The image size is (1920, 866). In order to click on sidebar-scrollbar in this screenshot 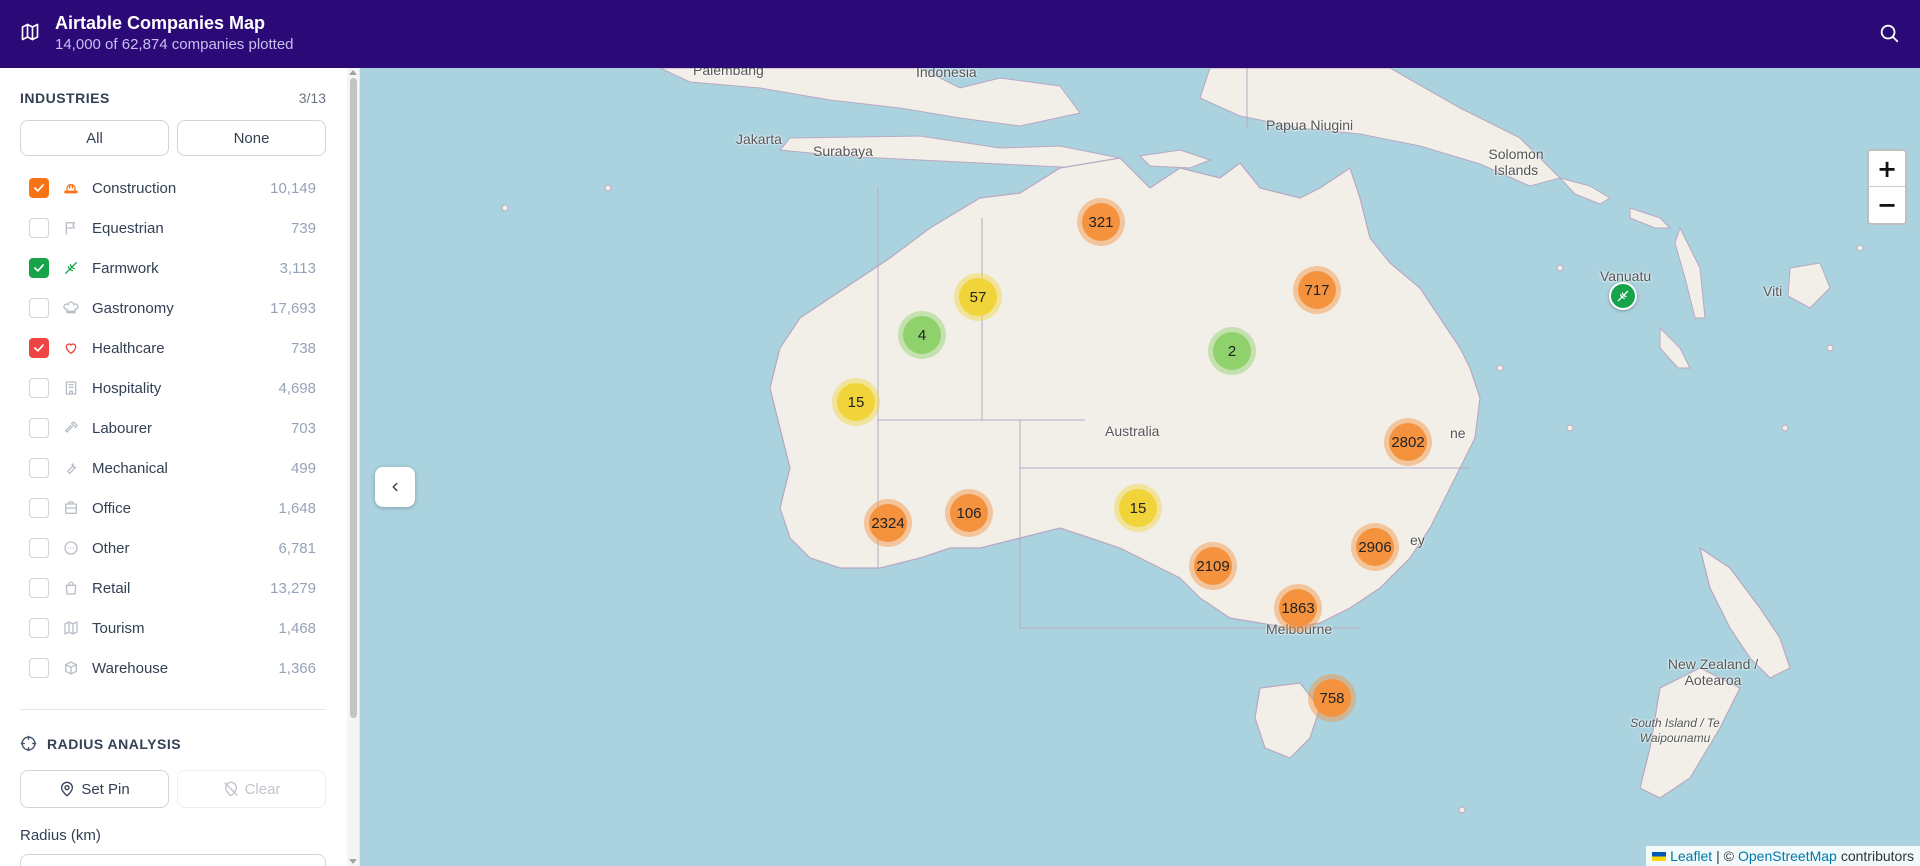, I will do `click(353, 467)`.